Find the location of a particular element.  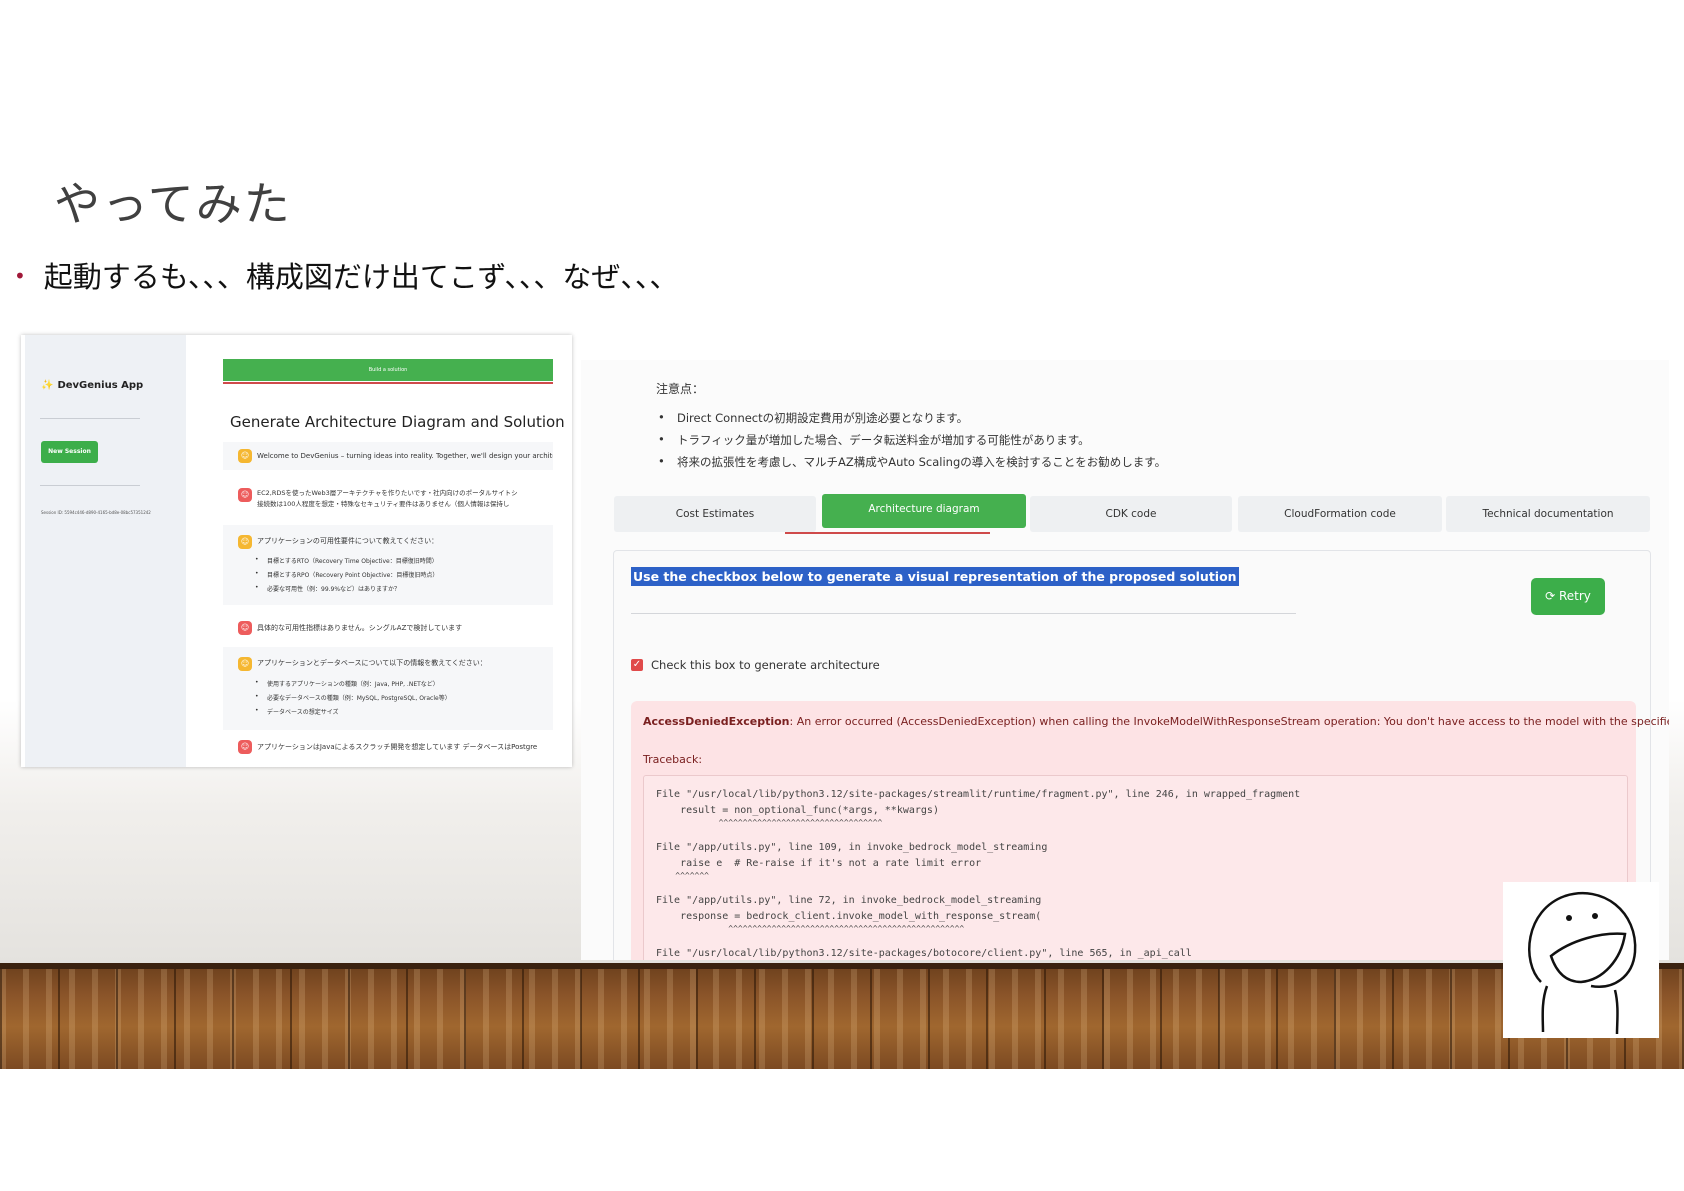

tab-architecture-diagram: Architecture diagram is located at coordinates (924, 511).